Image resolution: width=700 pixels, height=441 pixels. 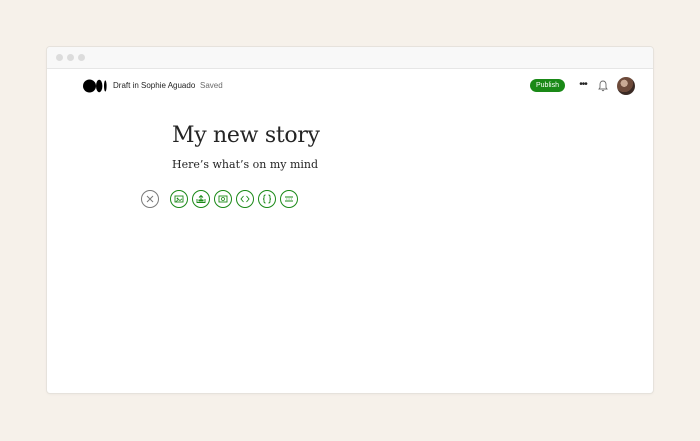 I want to click on upload-icon, so click(x=201, y=199).